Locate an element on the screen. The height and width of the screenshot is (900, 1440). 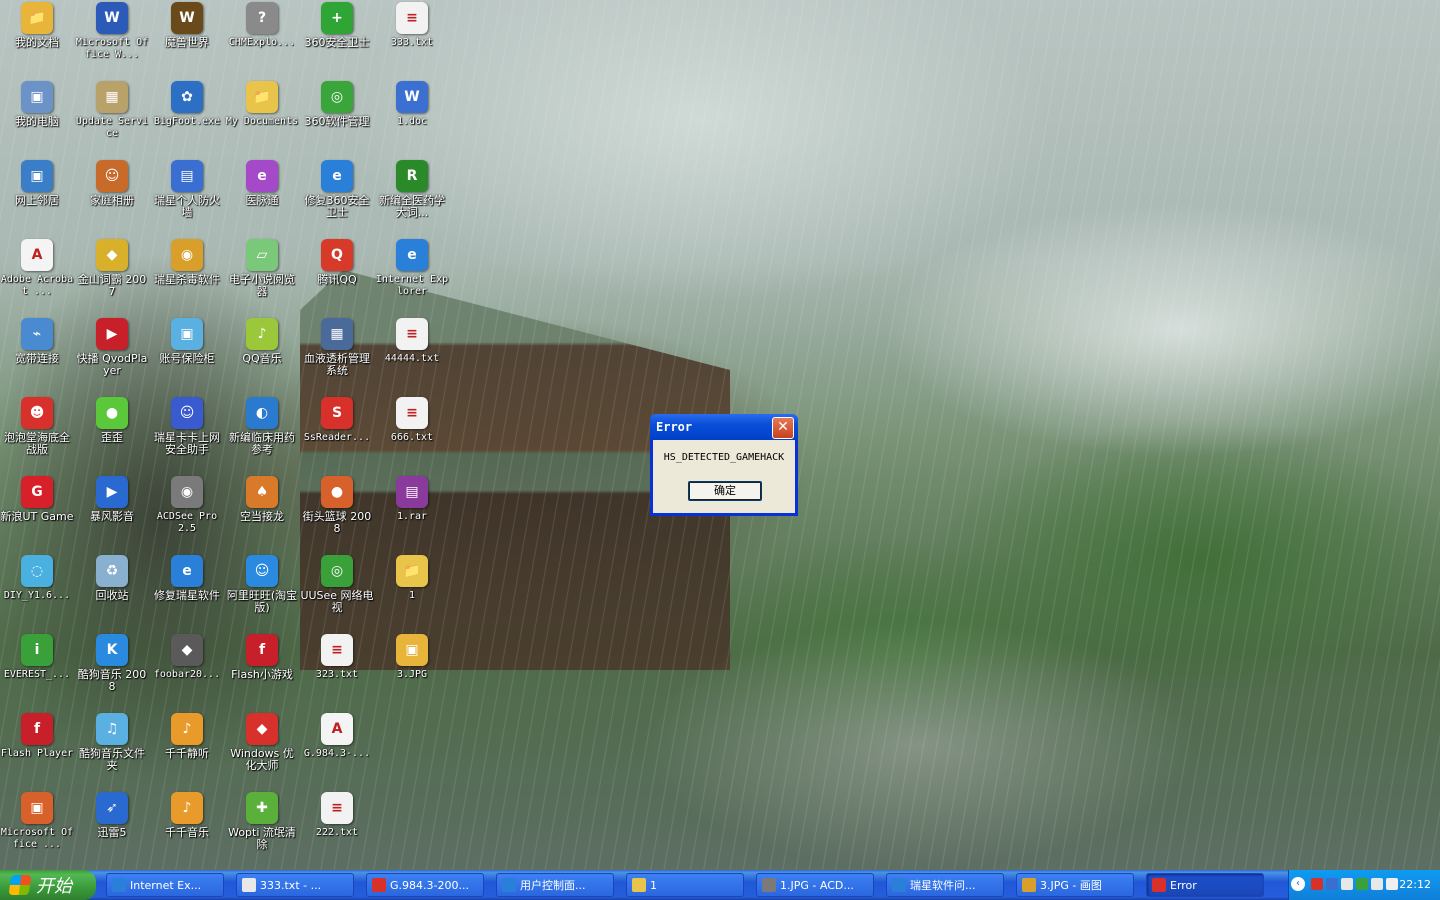
desktop-icon: ◎ 360软件管理 is located at coordinates (337, 104).